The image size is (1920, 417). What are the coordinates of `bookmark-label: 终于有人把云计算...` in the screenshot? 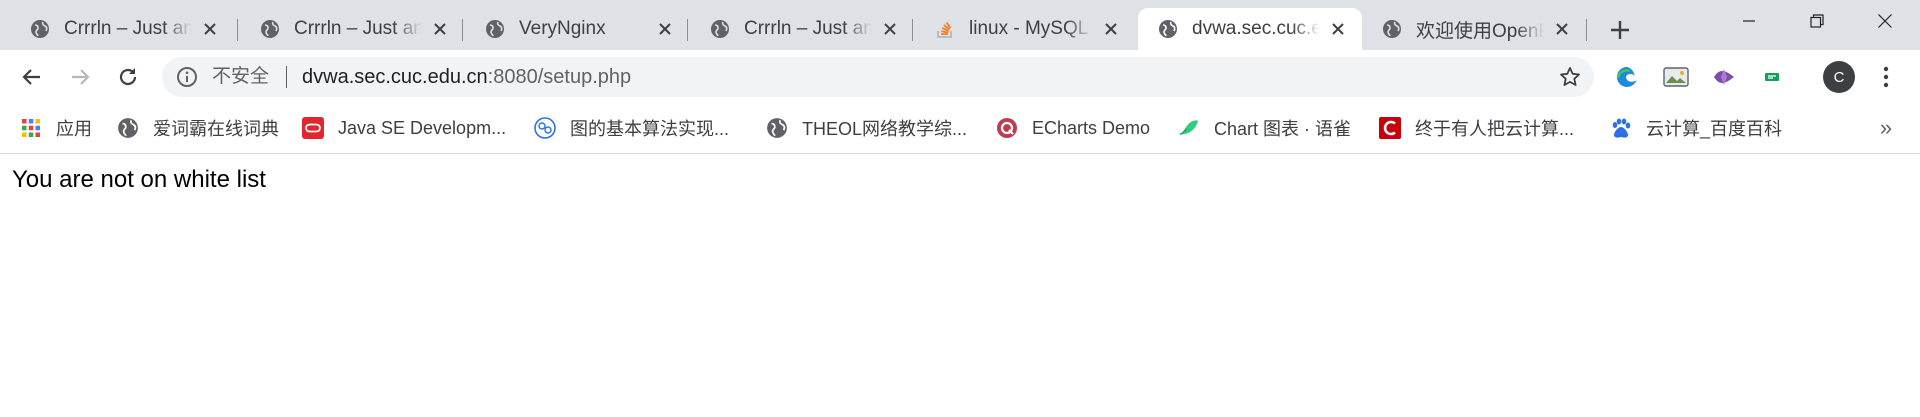 It's located at (1495, 129).